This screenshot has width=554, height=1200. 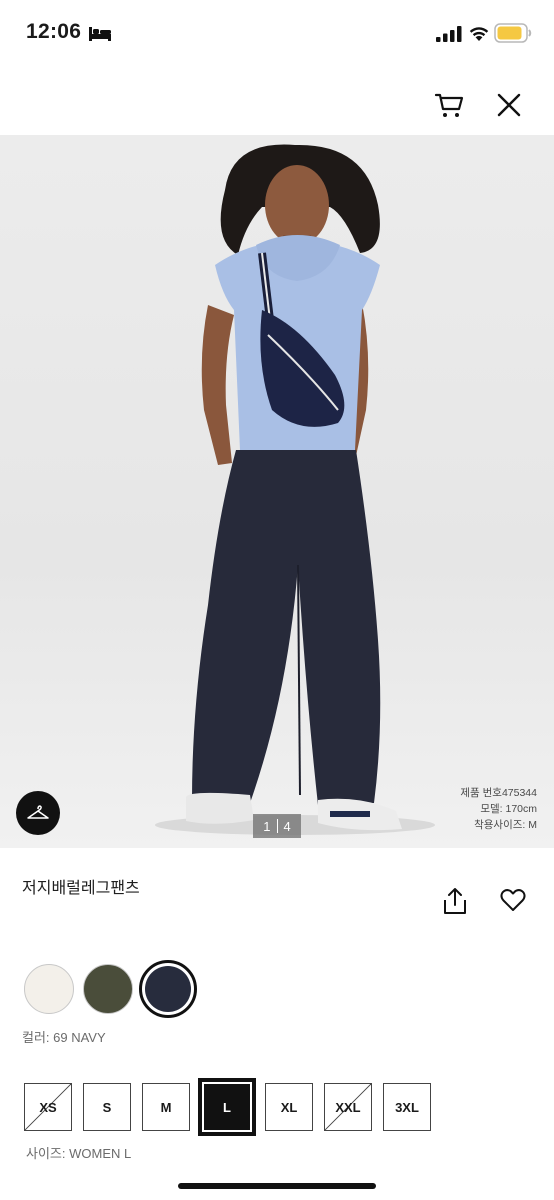 I want to click on battery-icon, so click(x=513, y=33).